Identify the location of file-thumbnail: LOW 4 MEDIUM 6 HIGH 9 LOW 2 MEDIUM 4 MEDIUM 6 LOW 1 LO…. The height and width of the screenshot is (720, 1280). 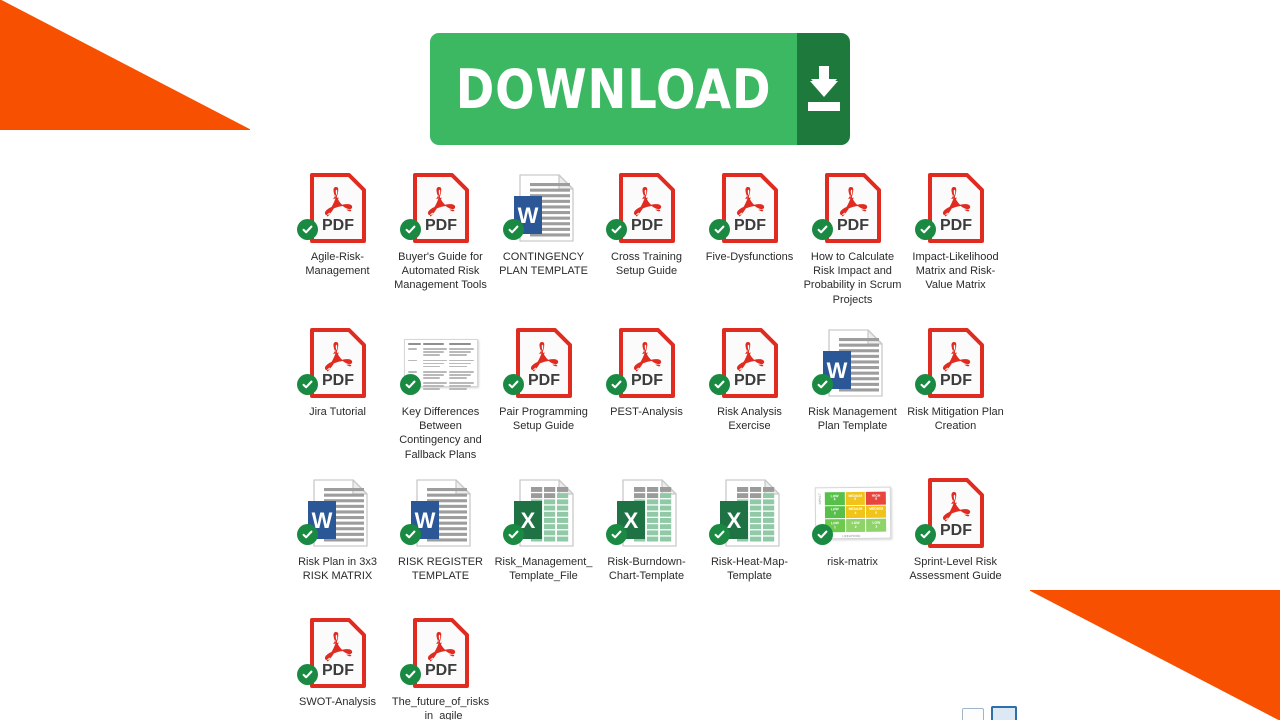
(853, 513).